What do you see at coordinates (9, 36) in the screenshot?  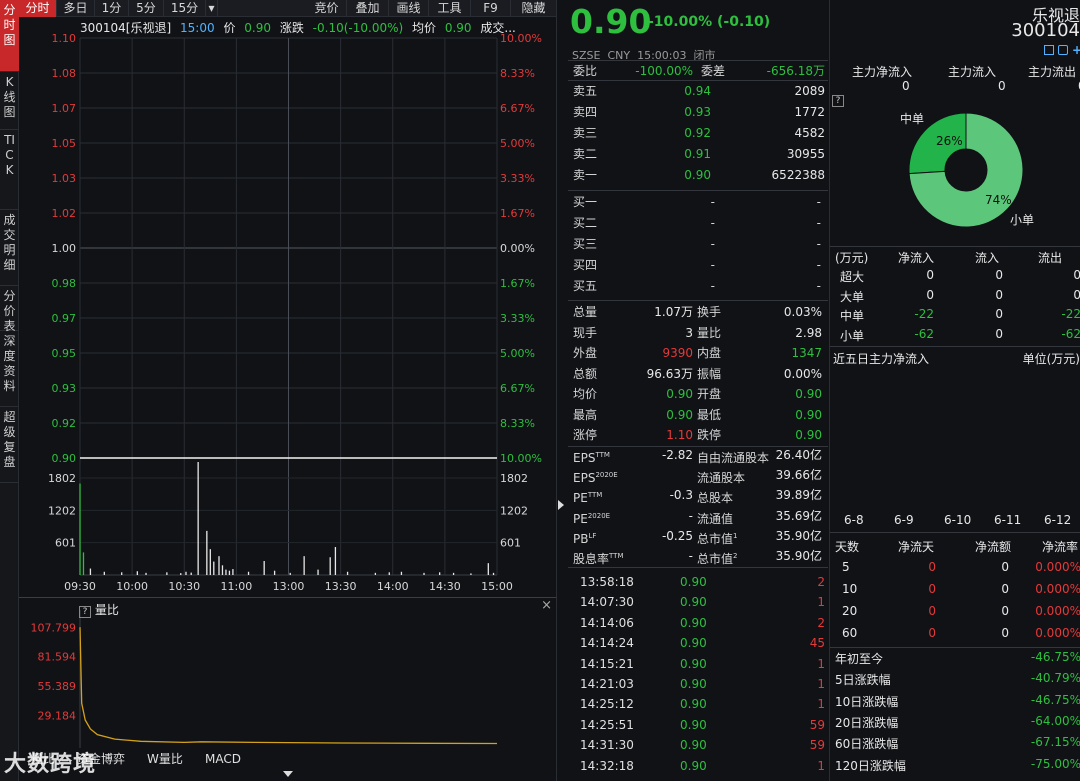 I see `left-tab-0: 分时图` at bounding box center [9, 36].